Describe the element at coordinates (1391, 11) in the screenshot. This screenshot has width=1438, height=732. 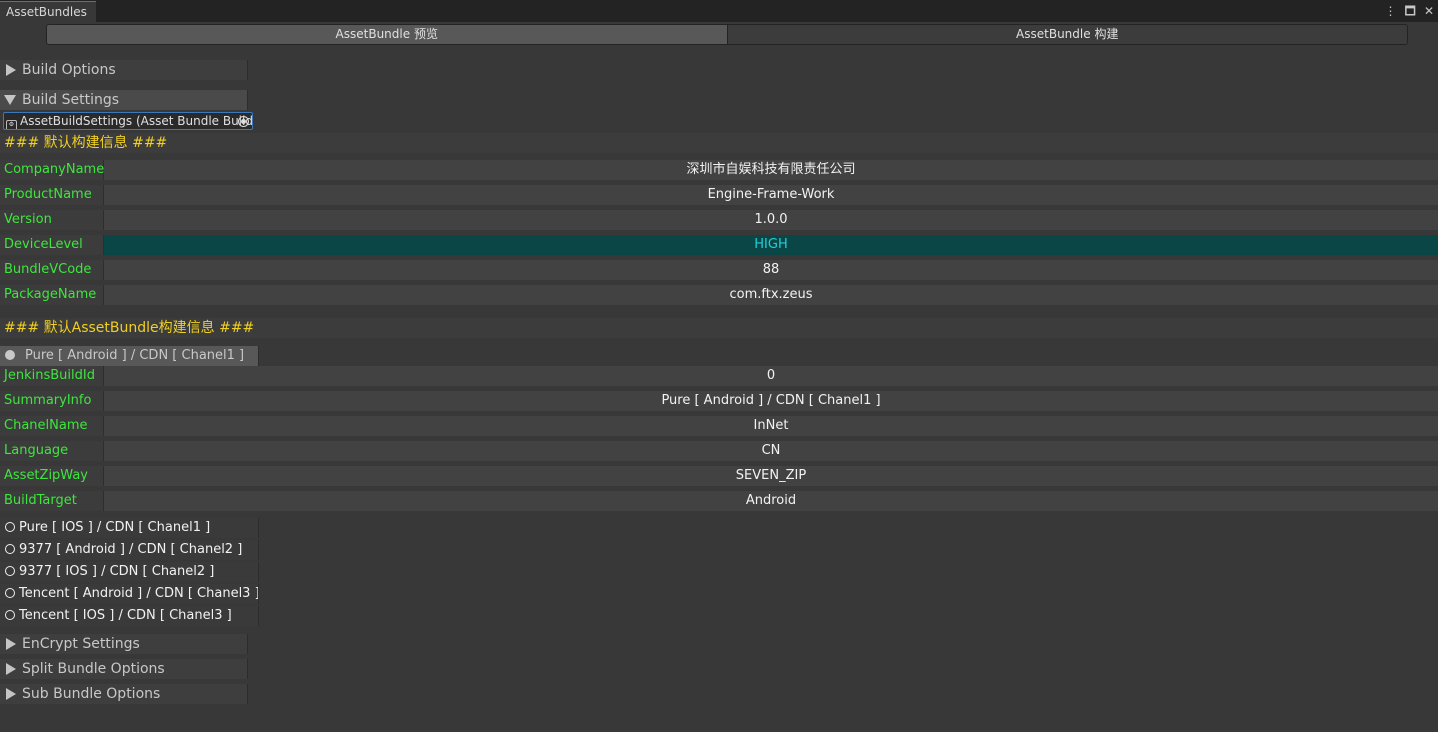
I see `more-menu-icon: ⋮` at that location.